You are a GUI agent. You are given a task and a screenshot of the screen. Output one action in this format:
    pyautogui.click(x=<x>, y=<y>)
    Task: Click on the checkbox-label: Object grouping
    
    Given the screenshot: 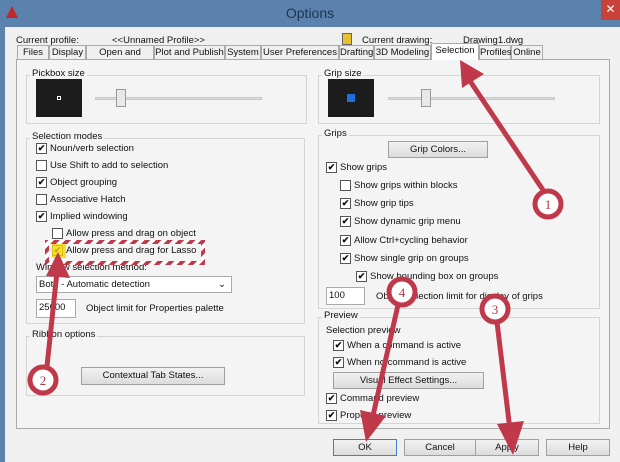 What is the action you would take?
    pyautogui.click(x=84, y=182)
    